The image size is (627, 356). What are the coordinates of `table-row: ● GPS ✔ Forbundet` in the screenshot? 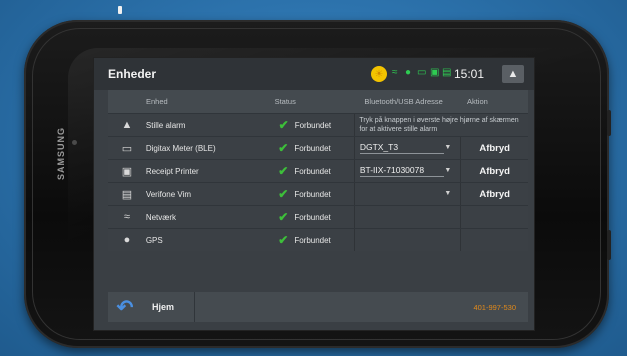 It's located at (318, 239).